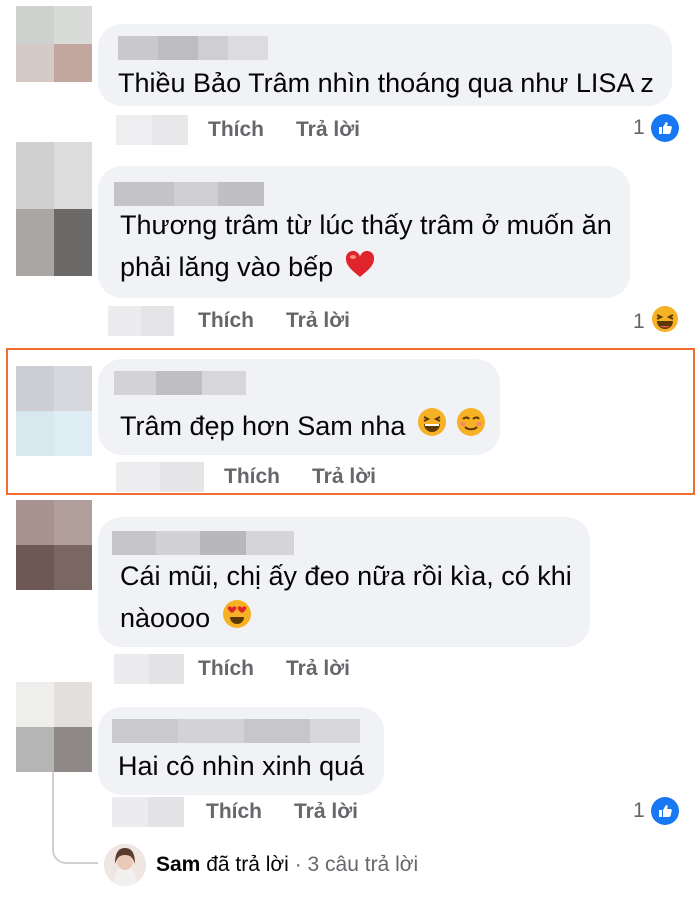  I want to click on replies-summary: Sam đã trả lời · 3 câu trả lời, so click(261, 865).